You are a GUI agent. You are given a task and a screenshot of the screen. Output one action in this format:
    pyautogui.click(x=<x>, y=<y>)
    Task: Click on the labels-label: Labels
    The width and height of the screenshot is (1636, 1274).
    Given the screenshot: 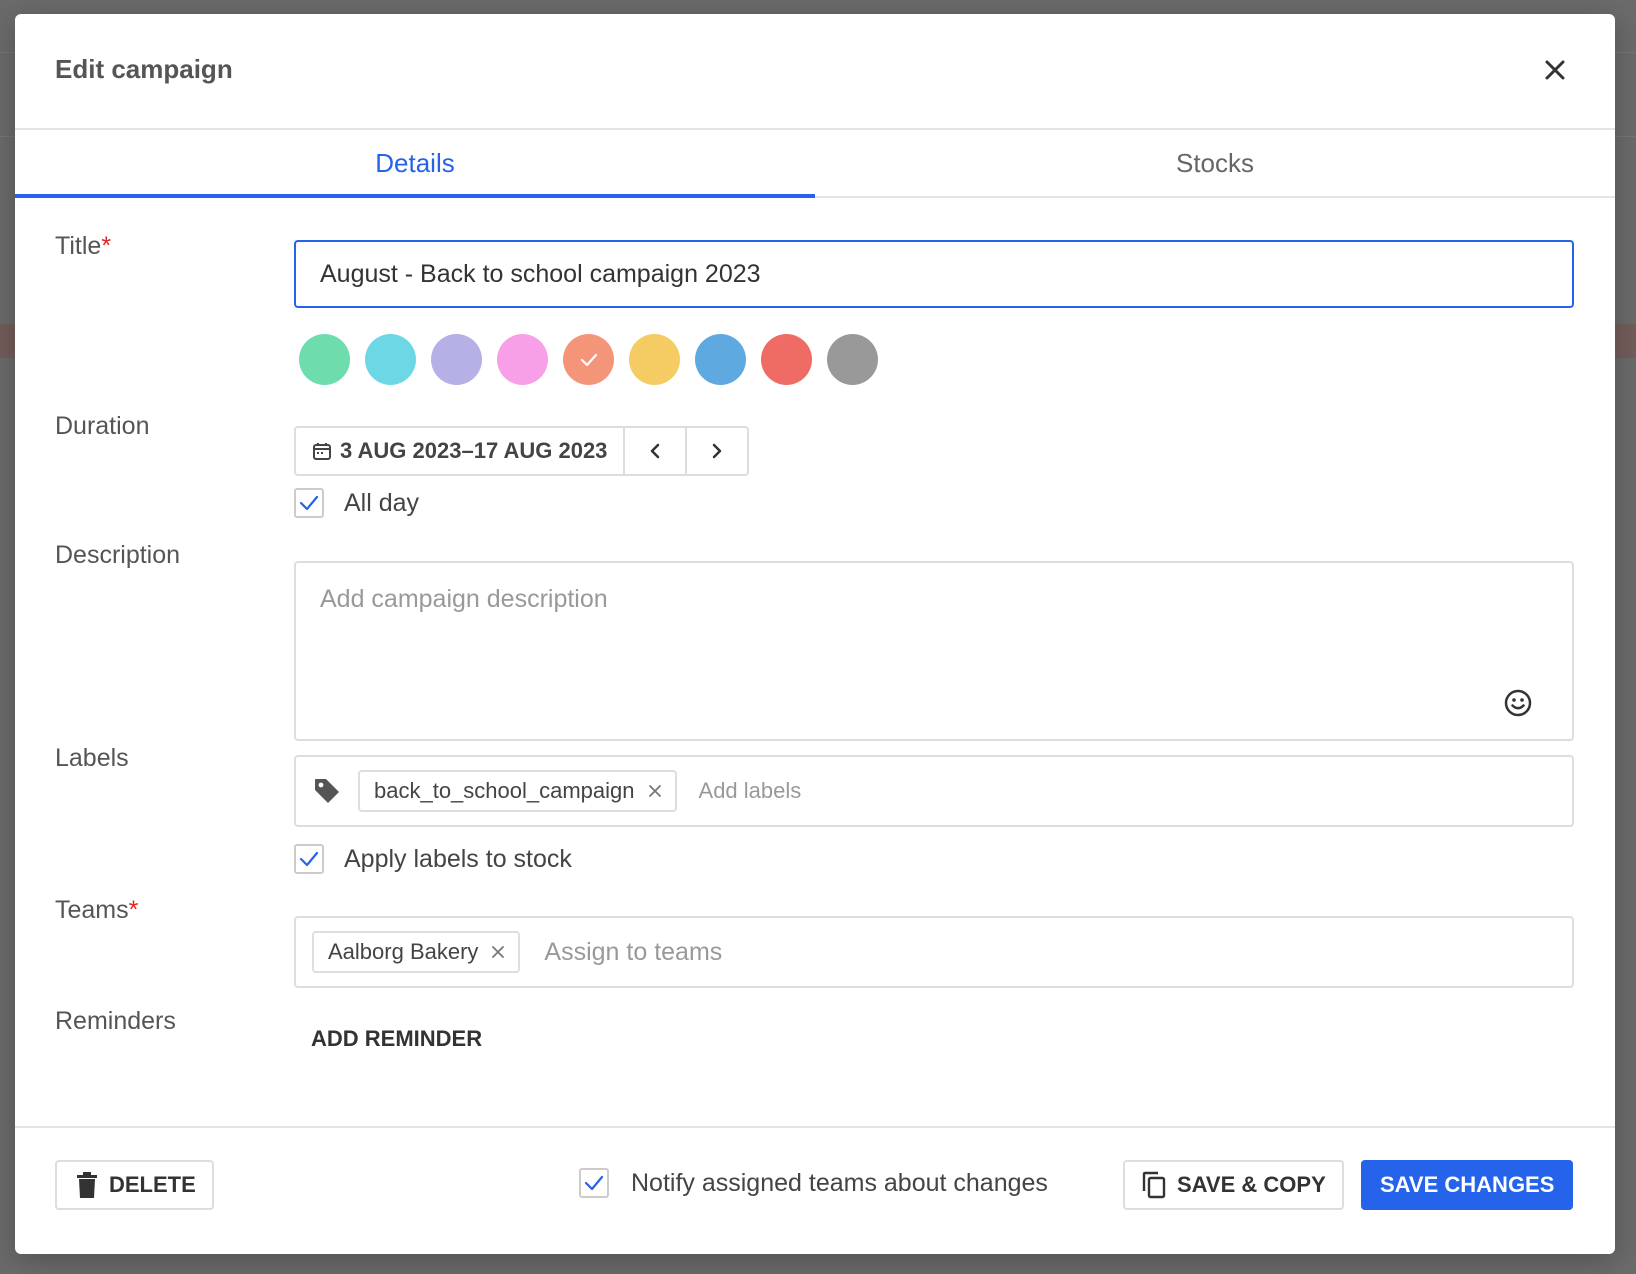 What is the action you would take?
    pyautogui.click(x=92, y=758)
    